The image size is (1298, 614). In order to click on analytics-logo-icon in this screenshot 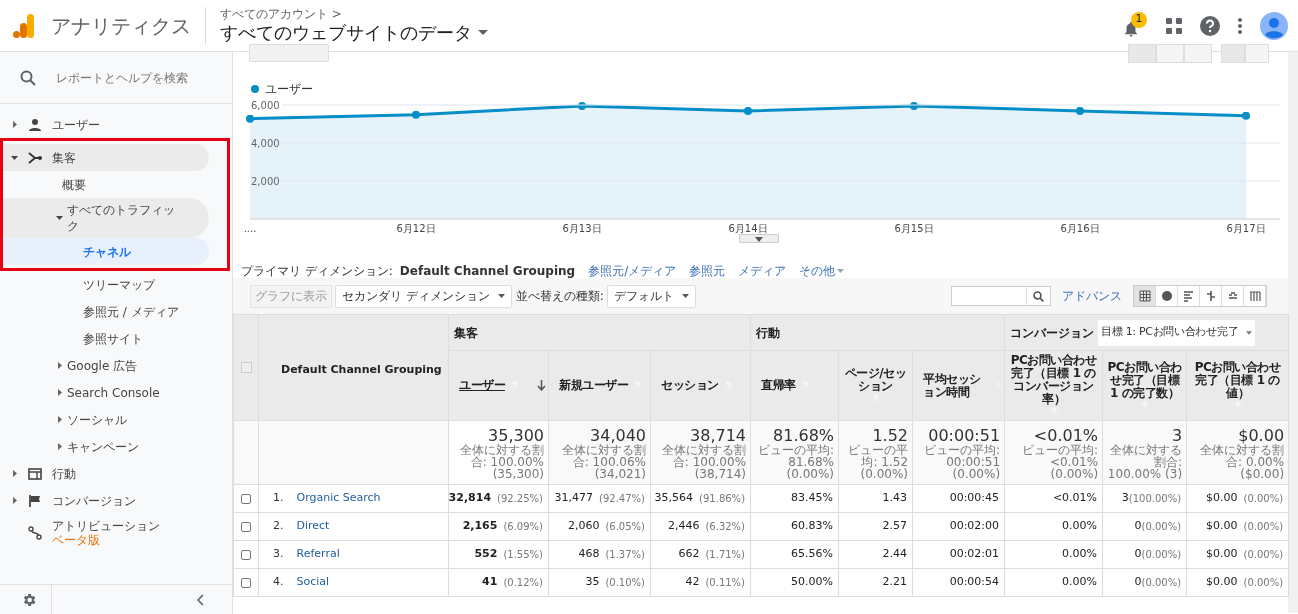, I will do `click(24, 25)`.